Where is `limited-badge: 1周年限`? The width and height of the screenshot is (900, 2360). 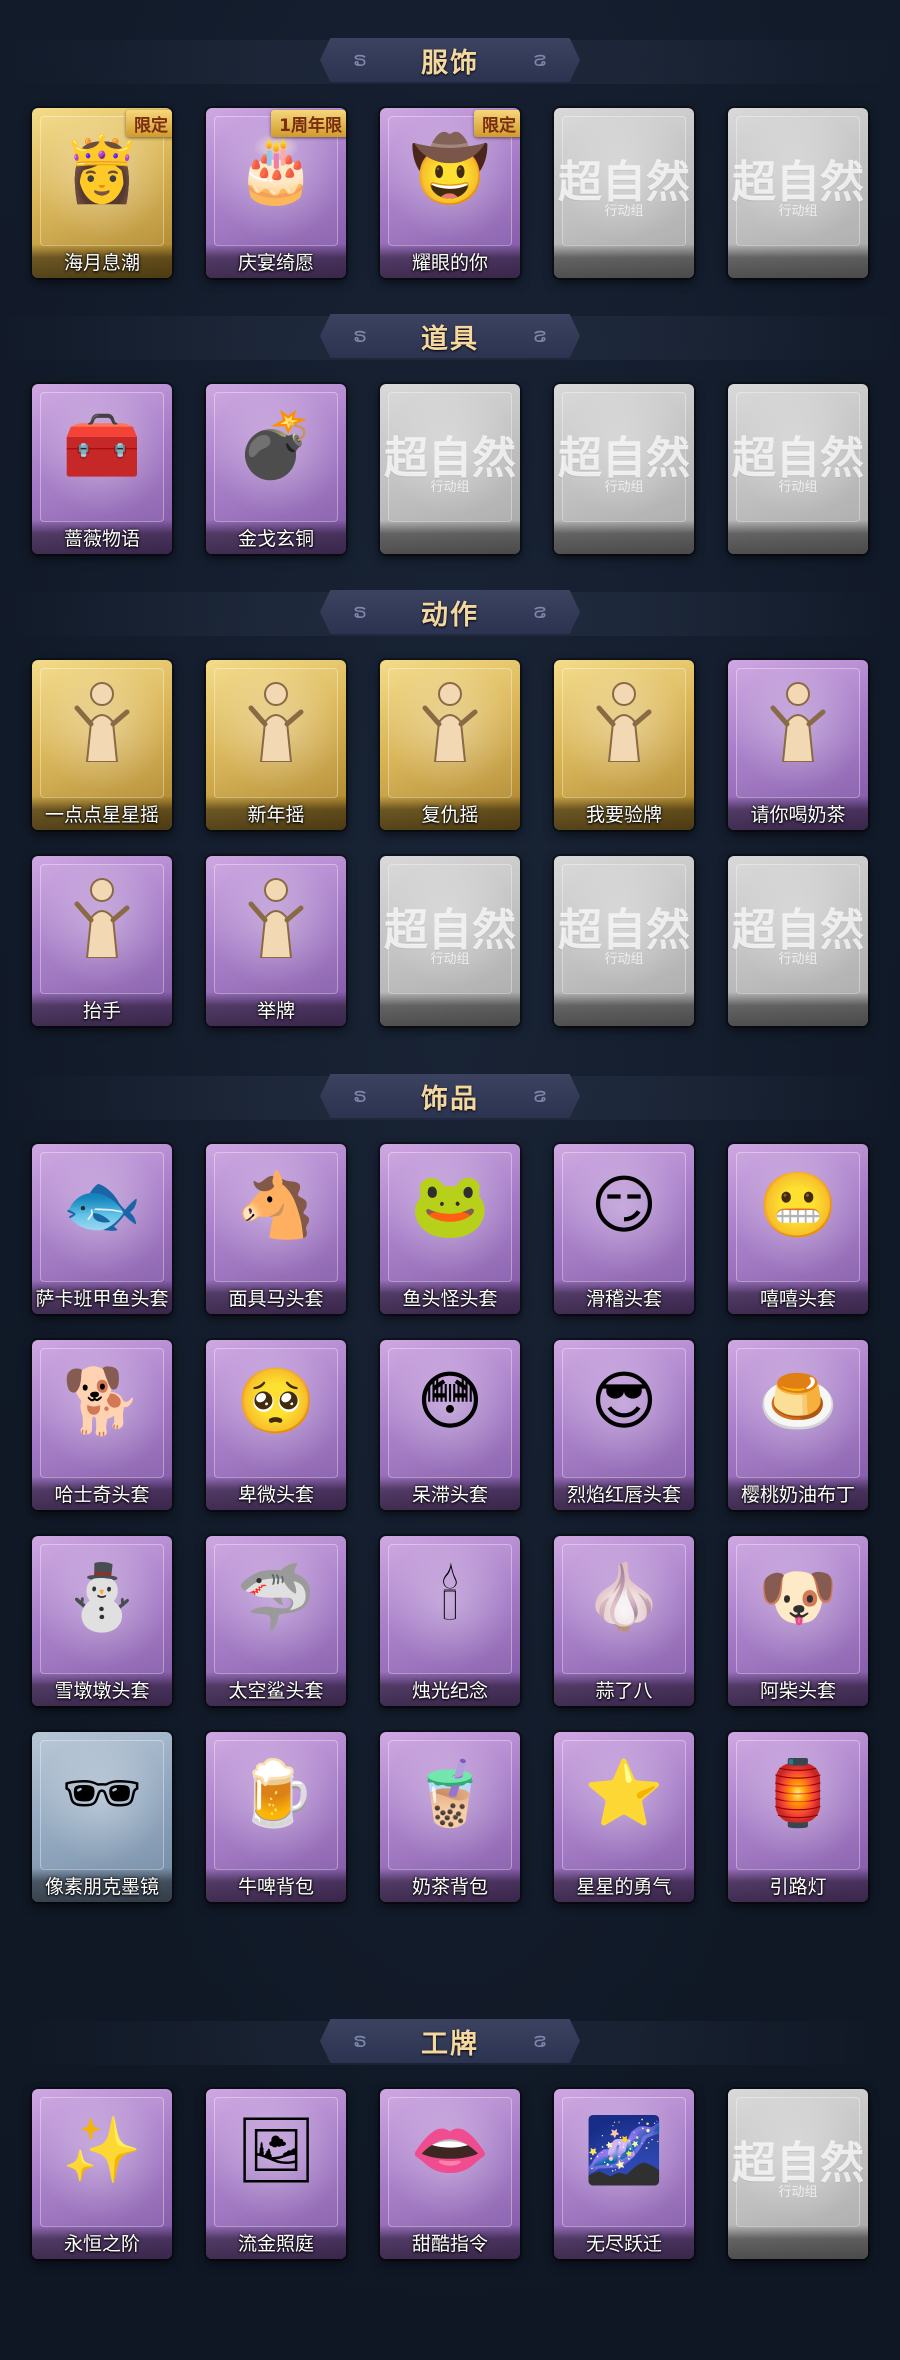 limited-badge: 1周年限 is located at coordinates (308, 123).